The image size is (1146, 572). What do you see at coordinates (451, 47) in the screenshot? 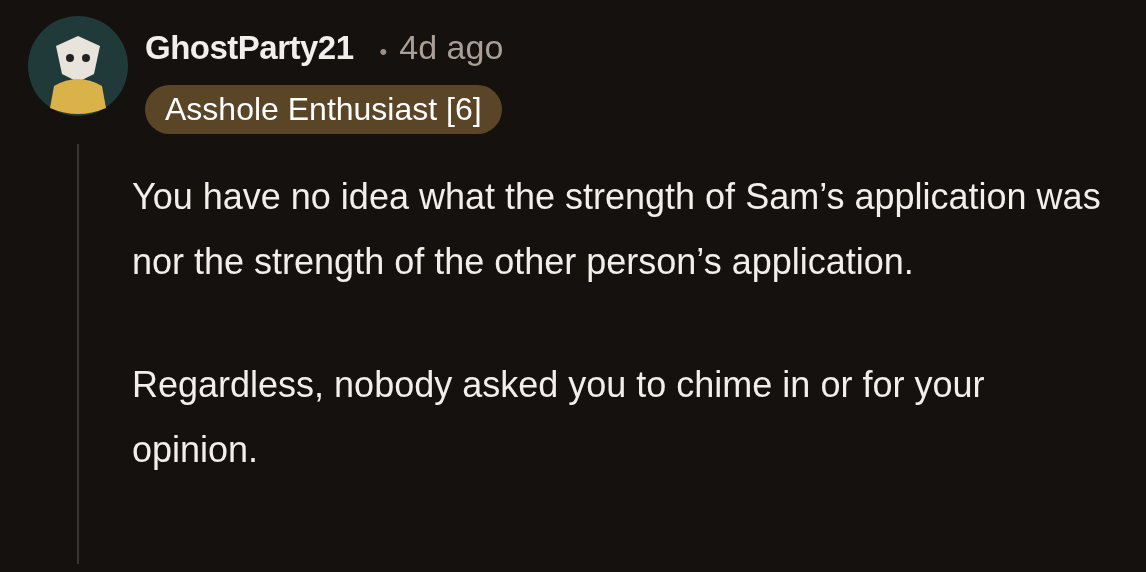
I see `timestamp: 4d ago` at bounding box center [451, 47].